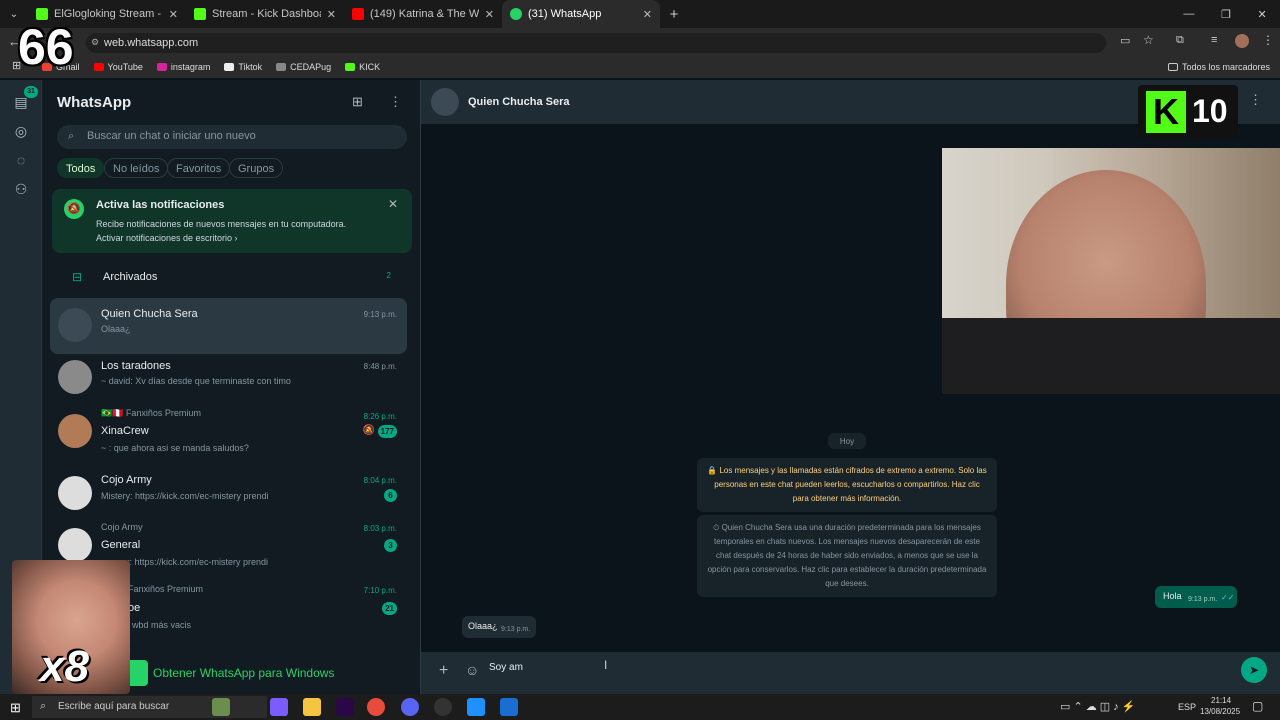  I want to click on unread-badge: 6, so click(390, 495).